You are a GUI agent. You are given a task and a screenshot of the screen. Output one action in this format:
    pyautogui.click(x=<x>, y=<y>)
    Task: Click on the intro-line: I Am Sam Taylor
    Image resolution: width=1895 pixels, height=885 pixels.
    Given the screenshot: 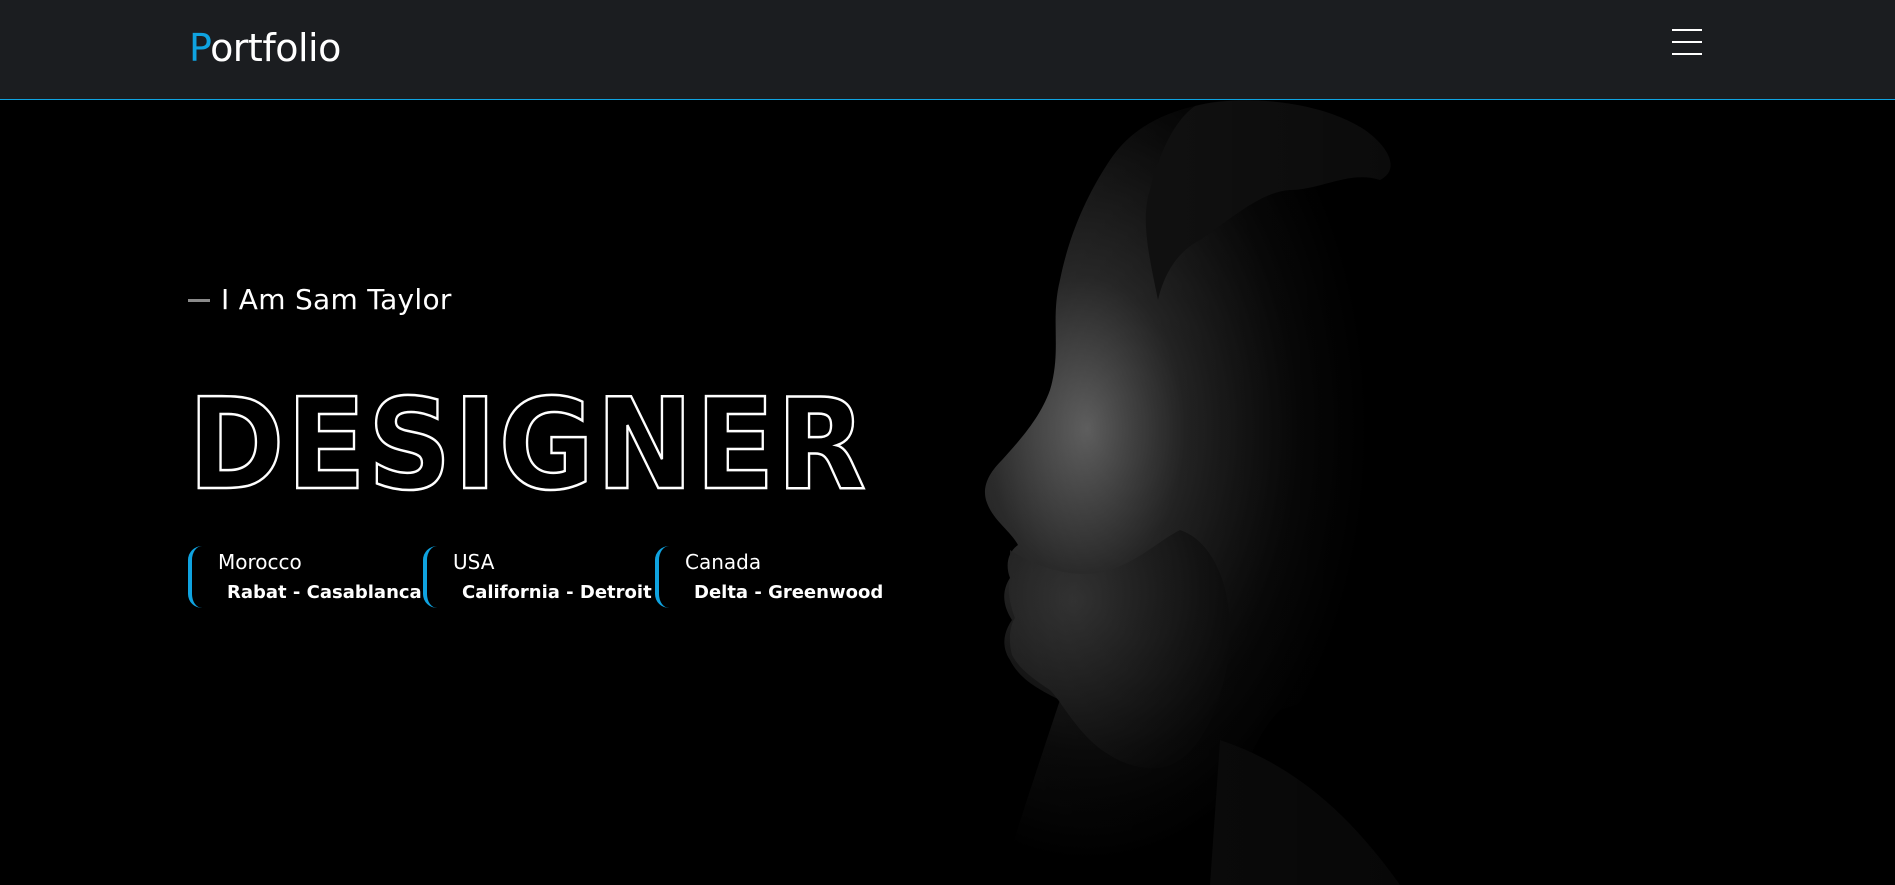 What is the action you would take?
    pyautogui.click(x=320, y=300)
    